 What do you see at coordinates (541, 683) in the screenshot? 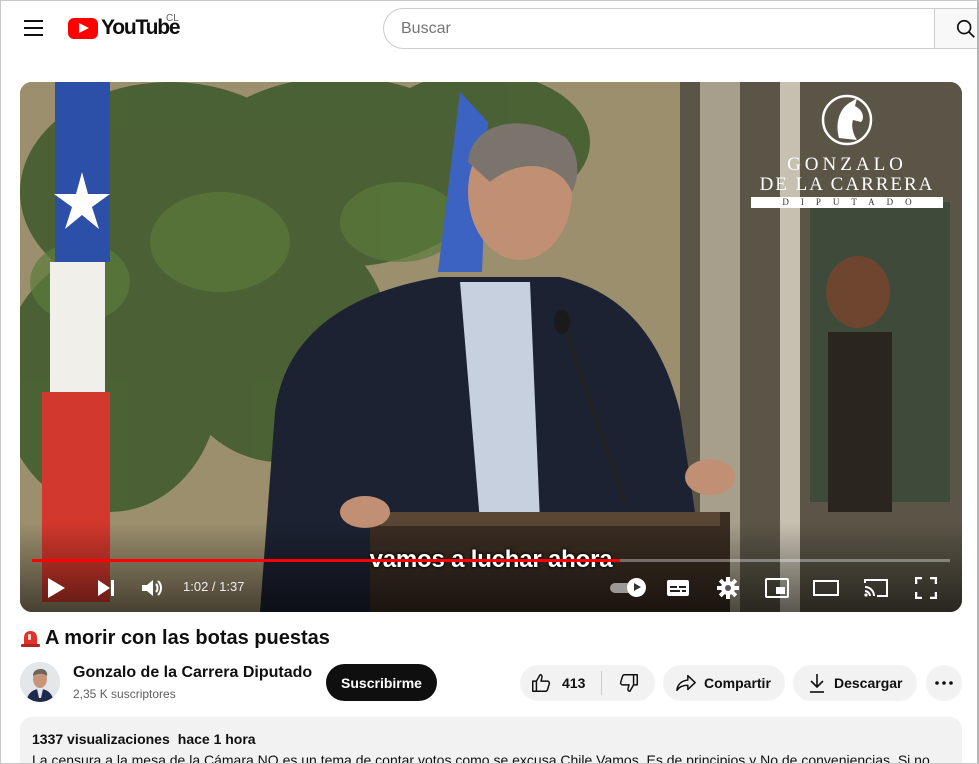
I see `thumbs-up-icon` at bounding box center [541, 683].